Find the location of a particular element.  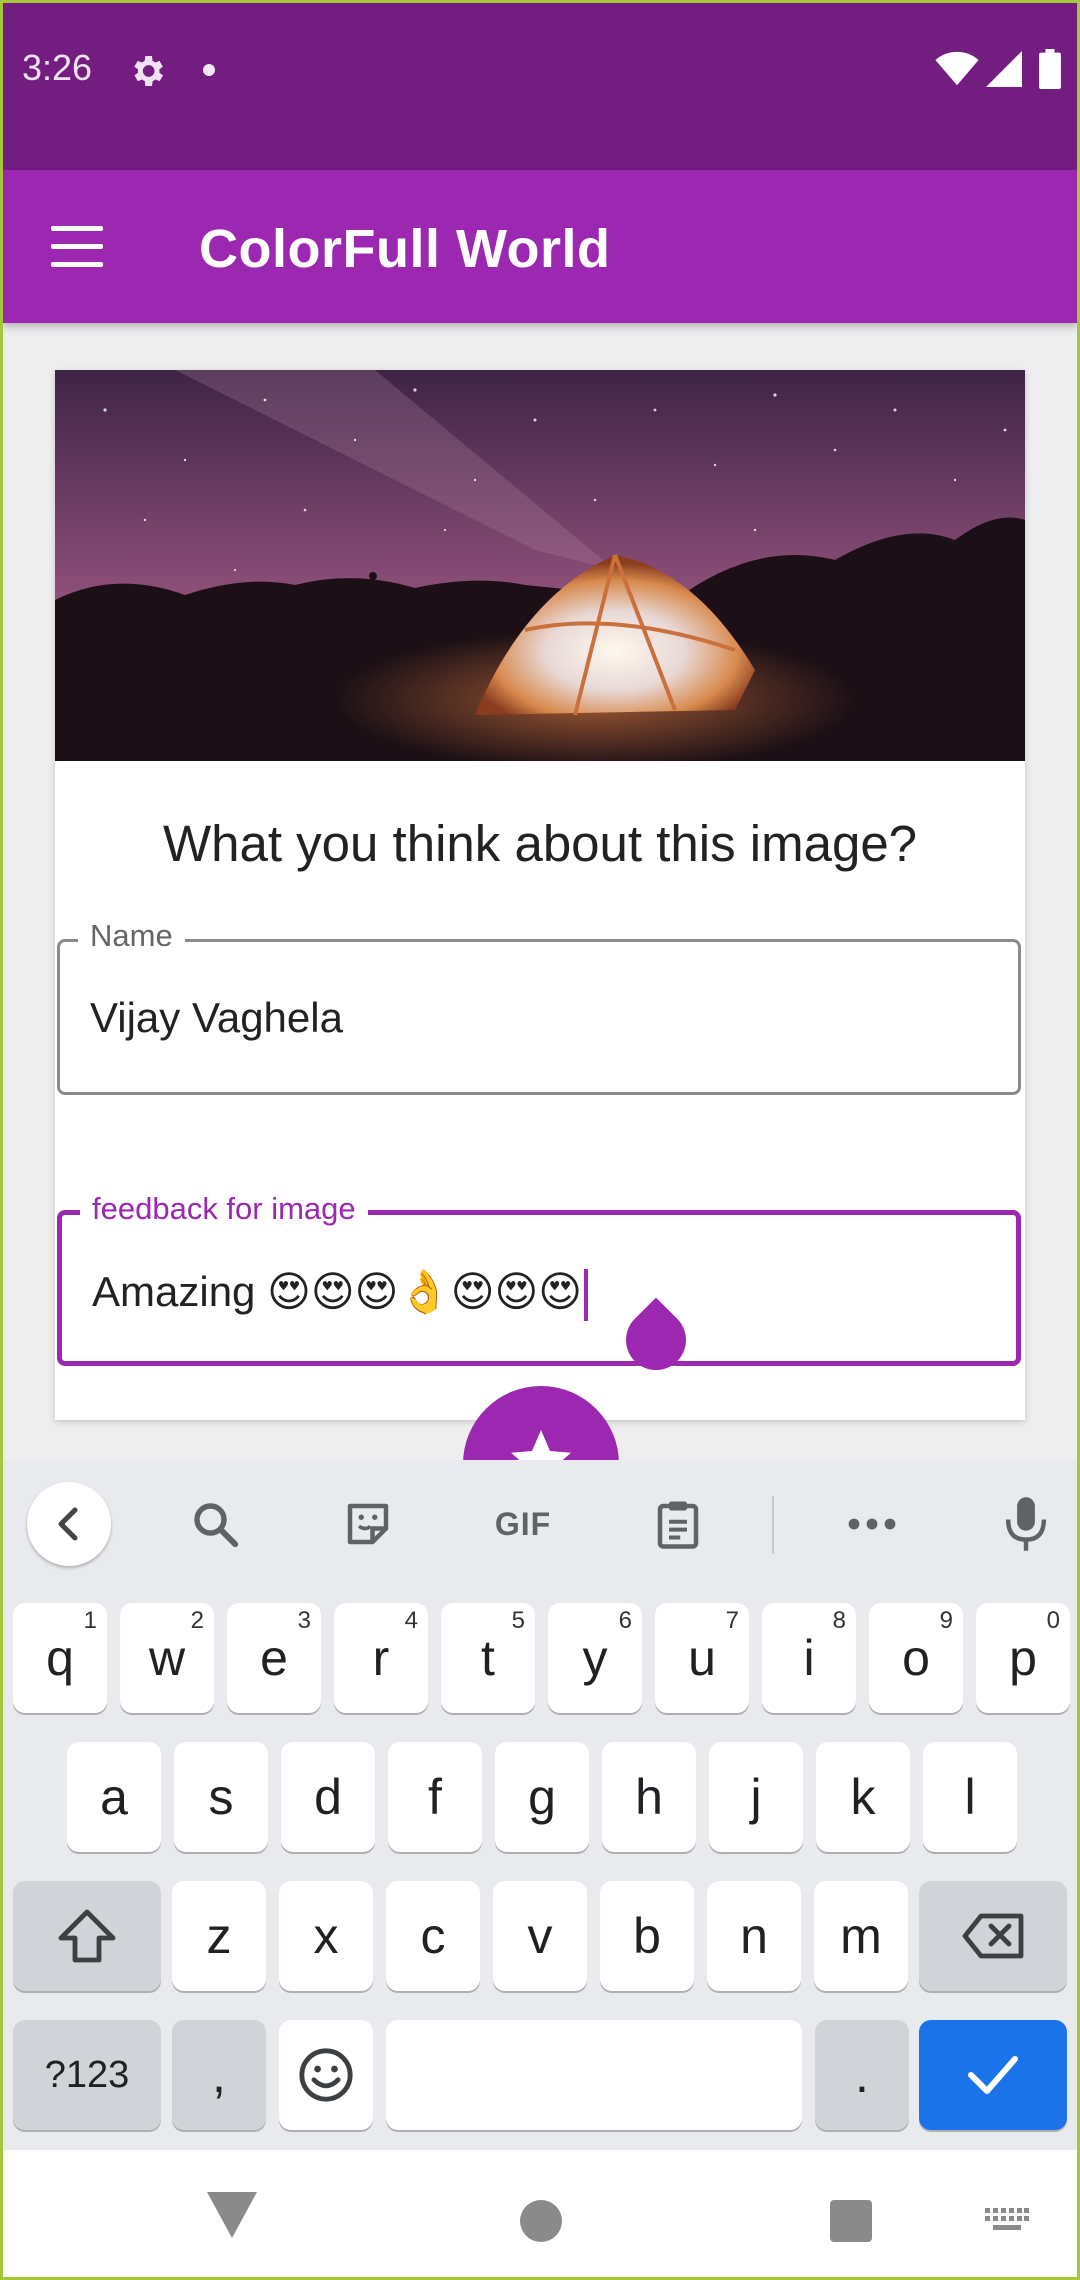

search-icon is located at coordinates (215, 1524).